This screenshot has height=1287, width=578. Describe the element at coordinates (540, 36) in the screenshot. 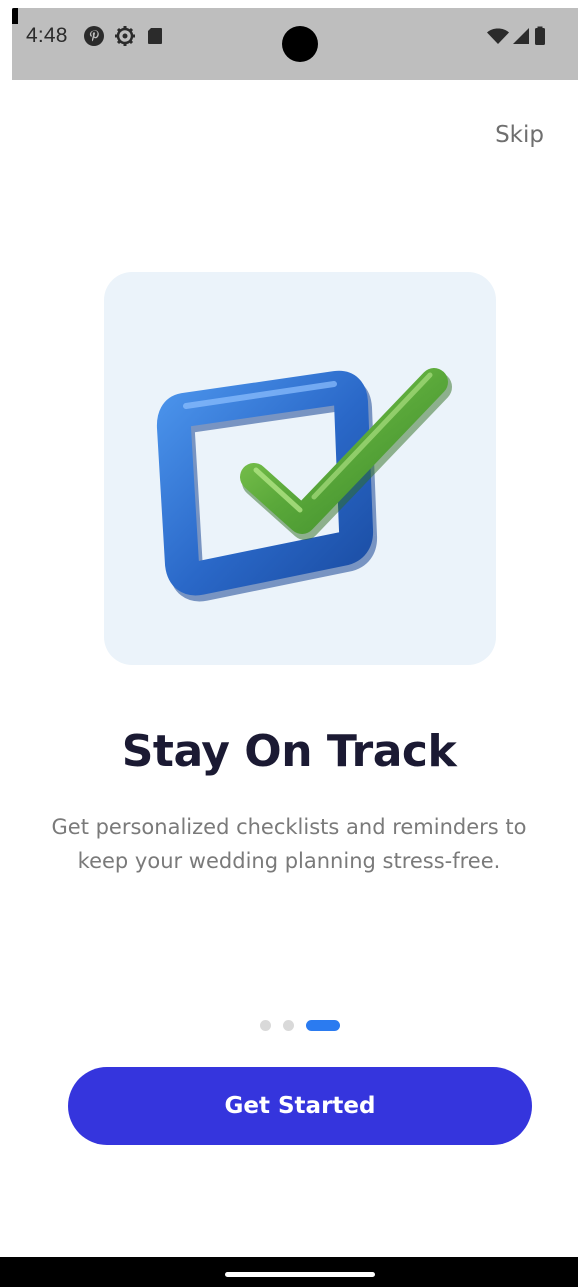

I see `battery-icon` at that location.